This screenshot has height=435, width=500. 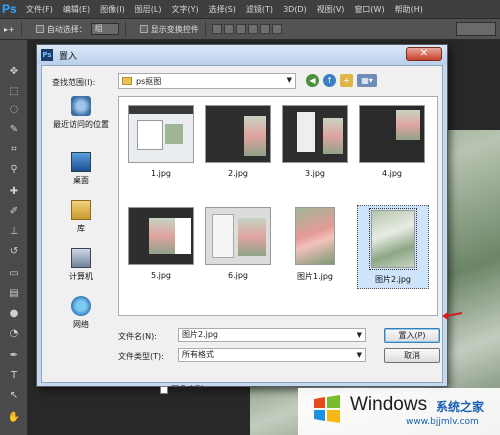 I want to click on menu-select: 选择(S), so click(x=222, y=9).